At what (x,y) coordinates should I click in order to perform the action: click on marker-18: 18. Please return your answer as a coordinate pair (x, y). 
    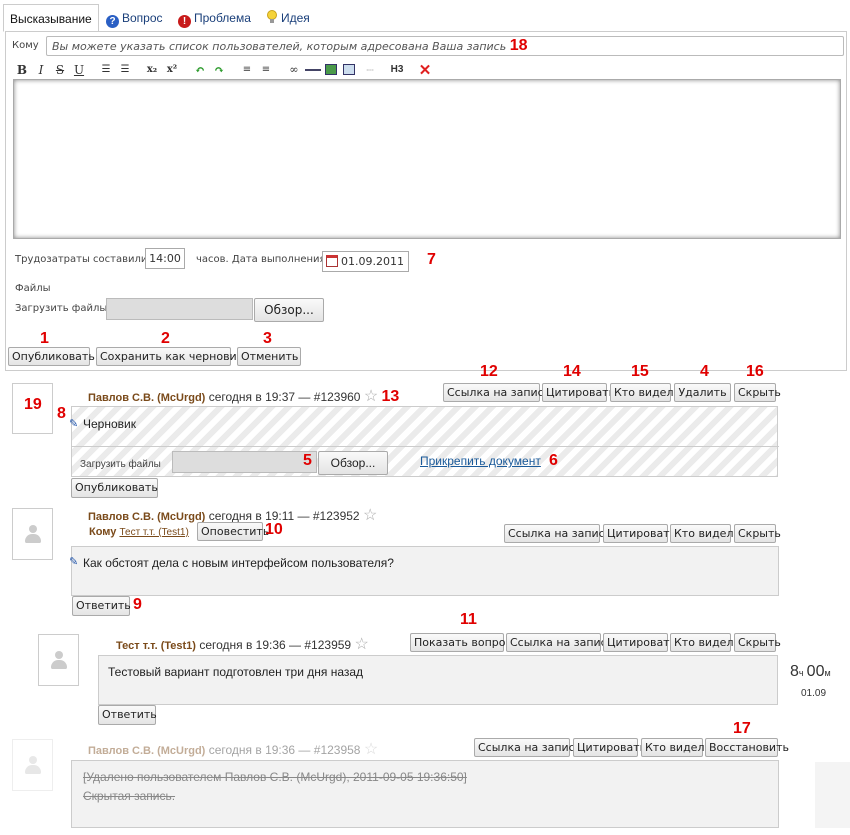
    Looking at the image, I should click on (518, 45).